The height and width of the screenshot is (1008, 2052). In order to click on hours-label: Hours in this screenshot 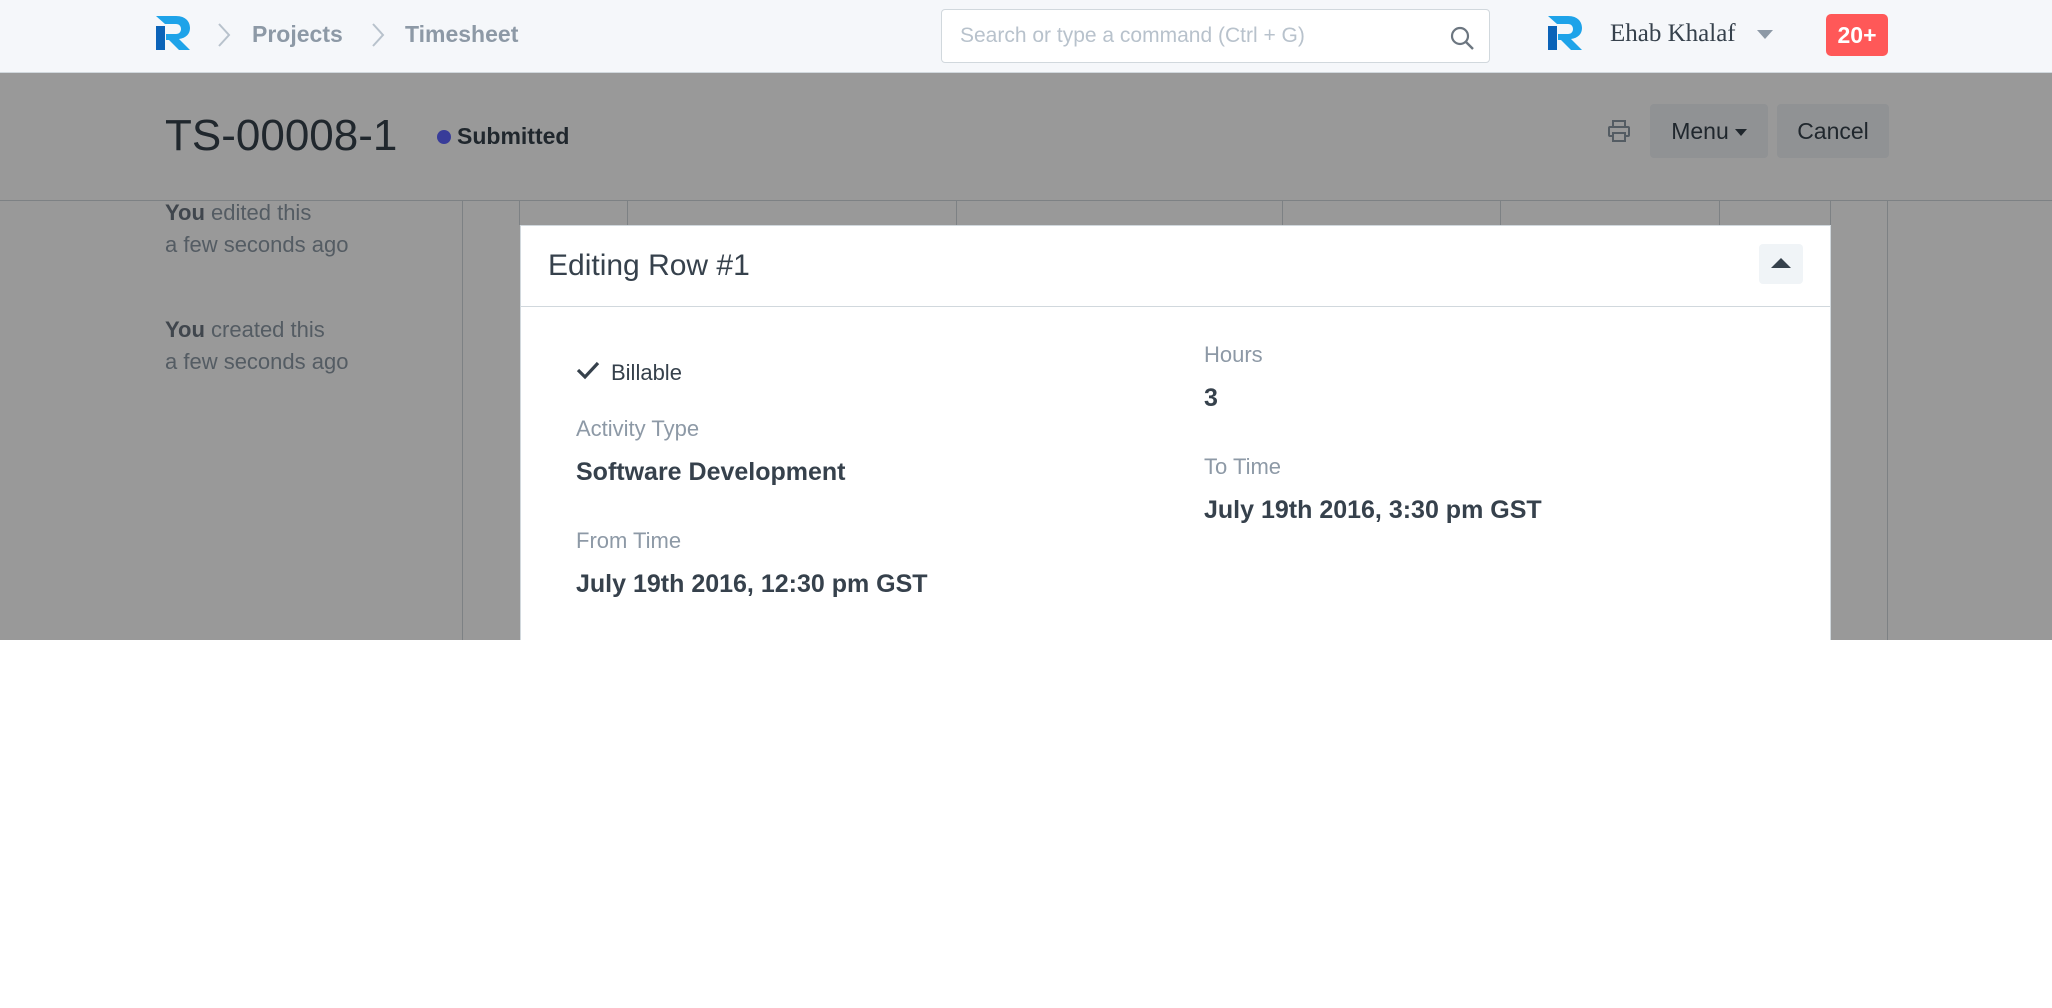, I will do `click(1233, 354)`.